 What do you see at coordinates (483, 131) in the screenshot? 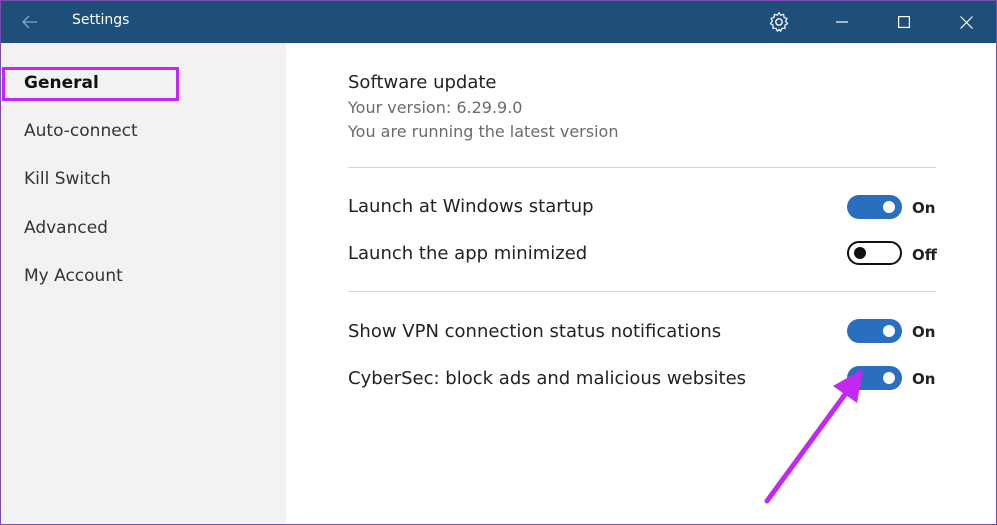
I see `update-status-text: You are running the latest version` at bounding box center [483, 131].